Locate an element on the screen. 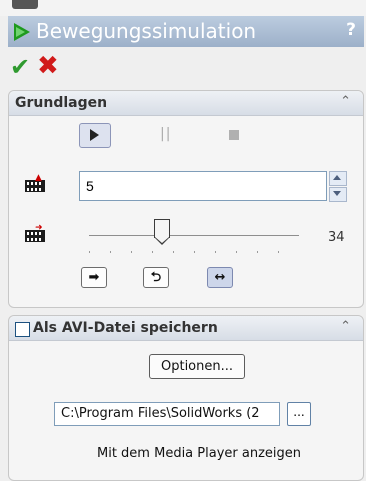 This screenshot has height=481, width=366. play-button is located at coordinates (95, 135).